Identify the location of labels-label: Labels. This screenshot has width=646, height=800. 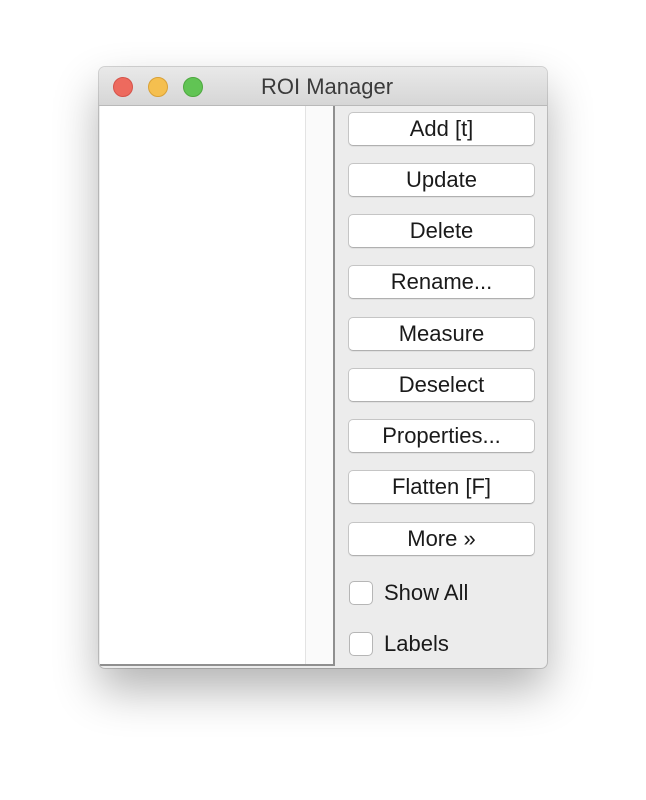
(416, 643).